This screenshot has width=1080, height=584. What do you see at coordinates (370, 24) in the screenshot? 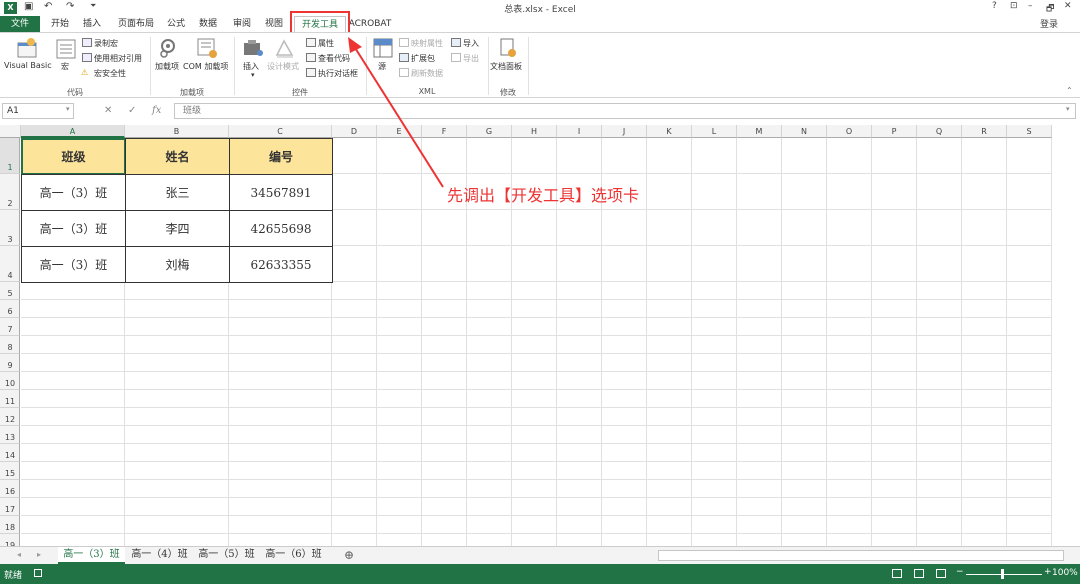
I see `tab-acrobat: ACROBAT` at bounding box center [370, 24].